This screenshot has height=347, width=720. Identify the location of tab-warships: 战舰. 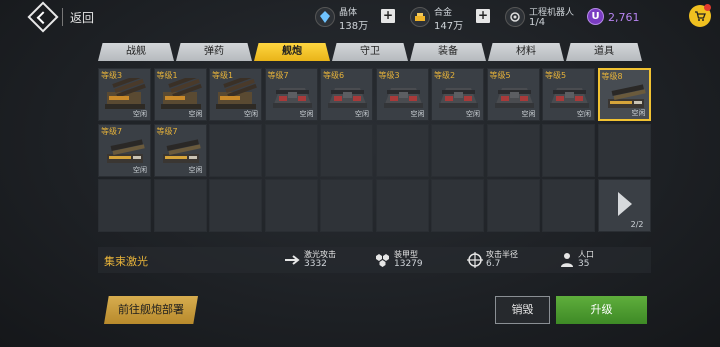
(136, 52).